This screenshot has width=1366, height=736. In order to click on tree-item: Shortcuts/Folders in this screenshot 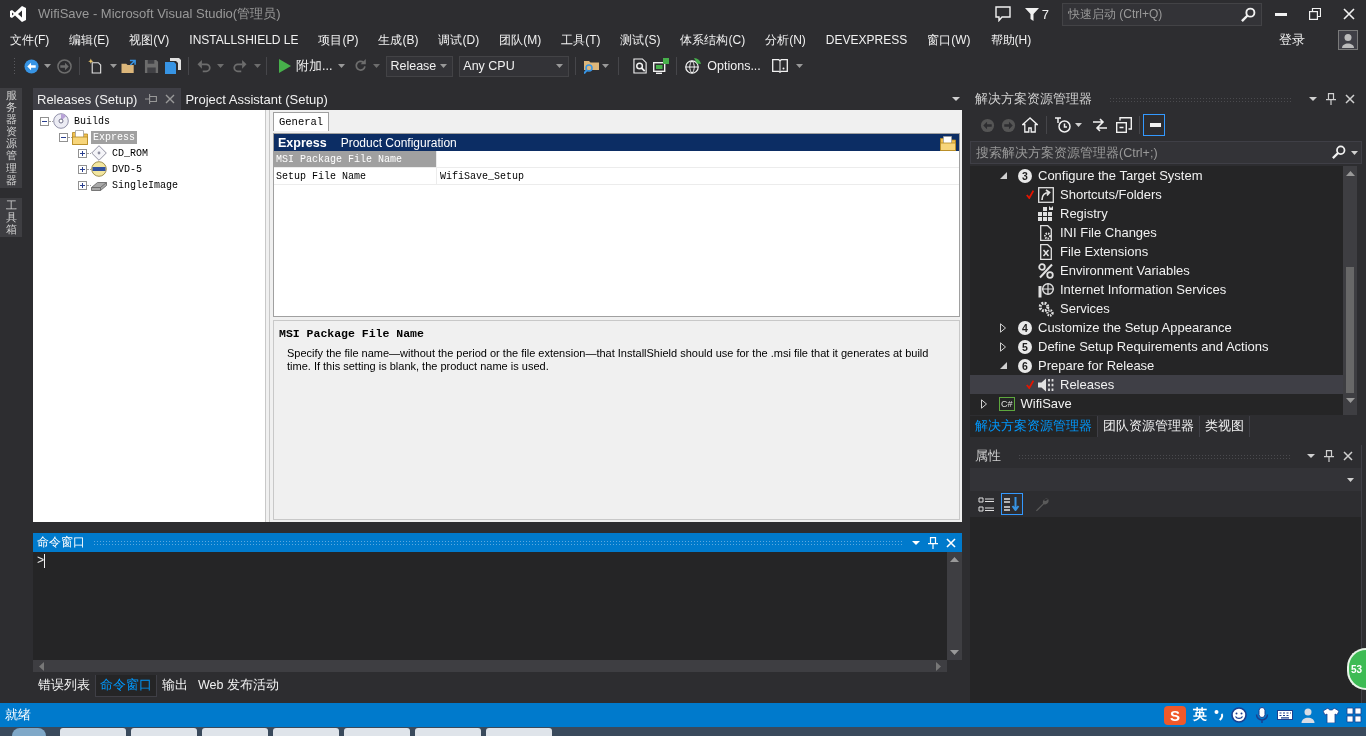, I will do `click(1156, 194)`.